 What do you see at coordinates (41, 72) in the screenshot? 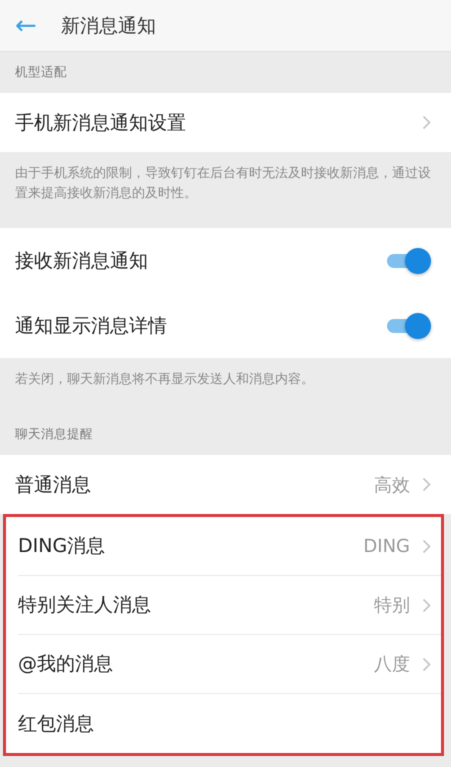
I see `section-label: 机型适配` at bounding box center [41, 72].